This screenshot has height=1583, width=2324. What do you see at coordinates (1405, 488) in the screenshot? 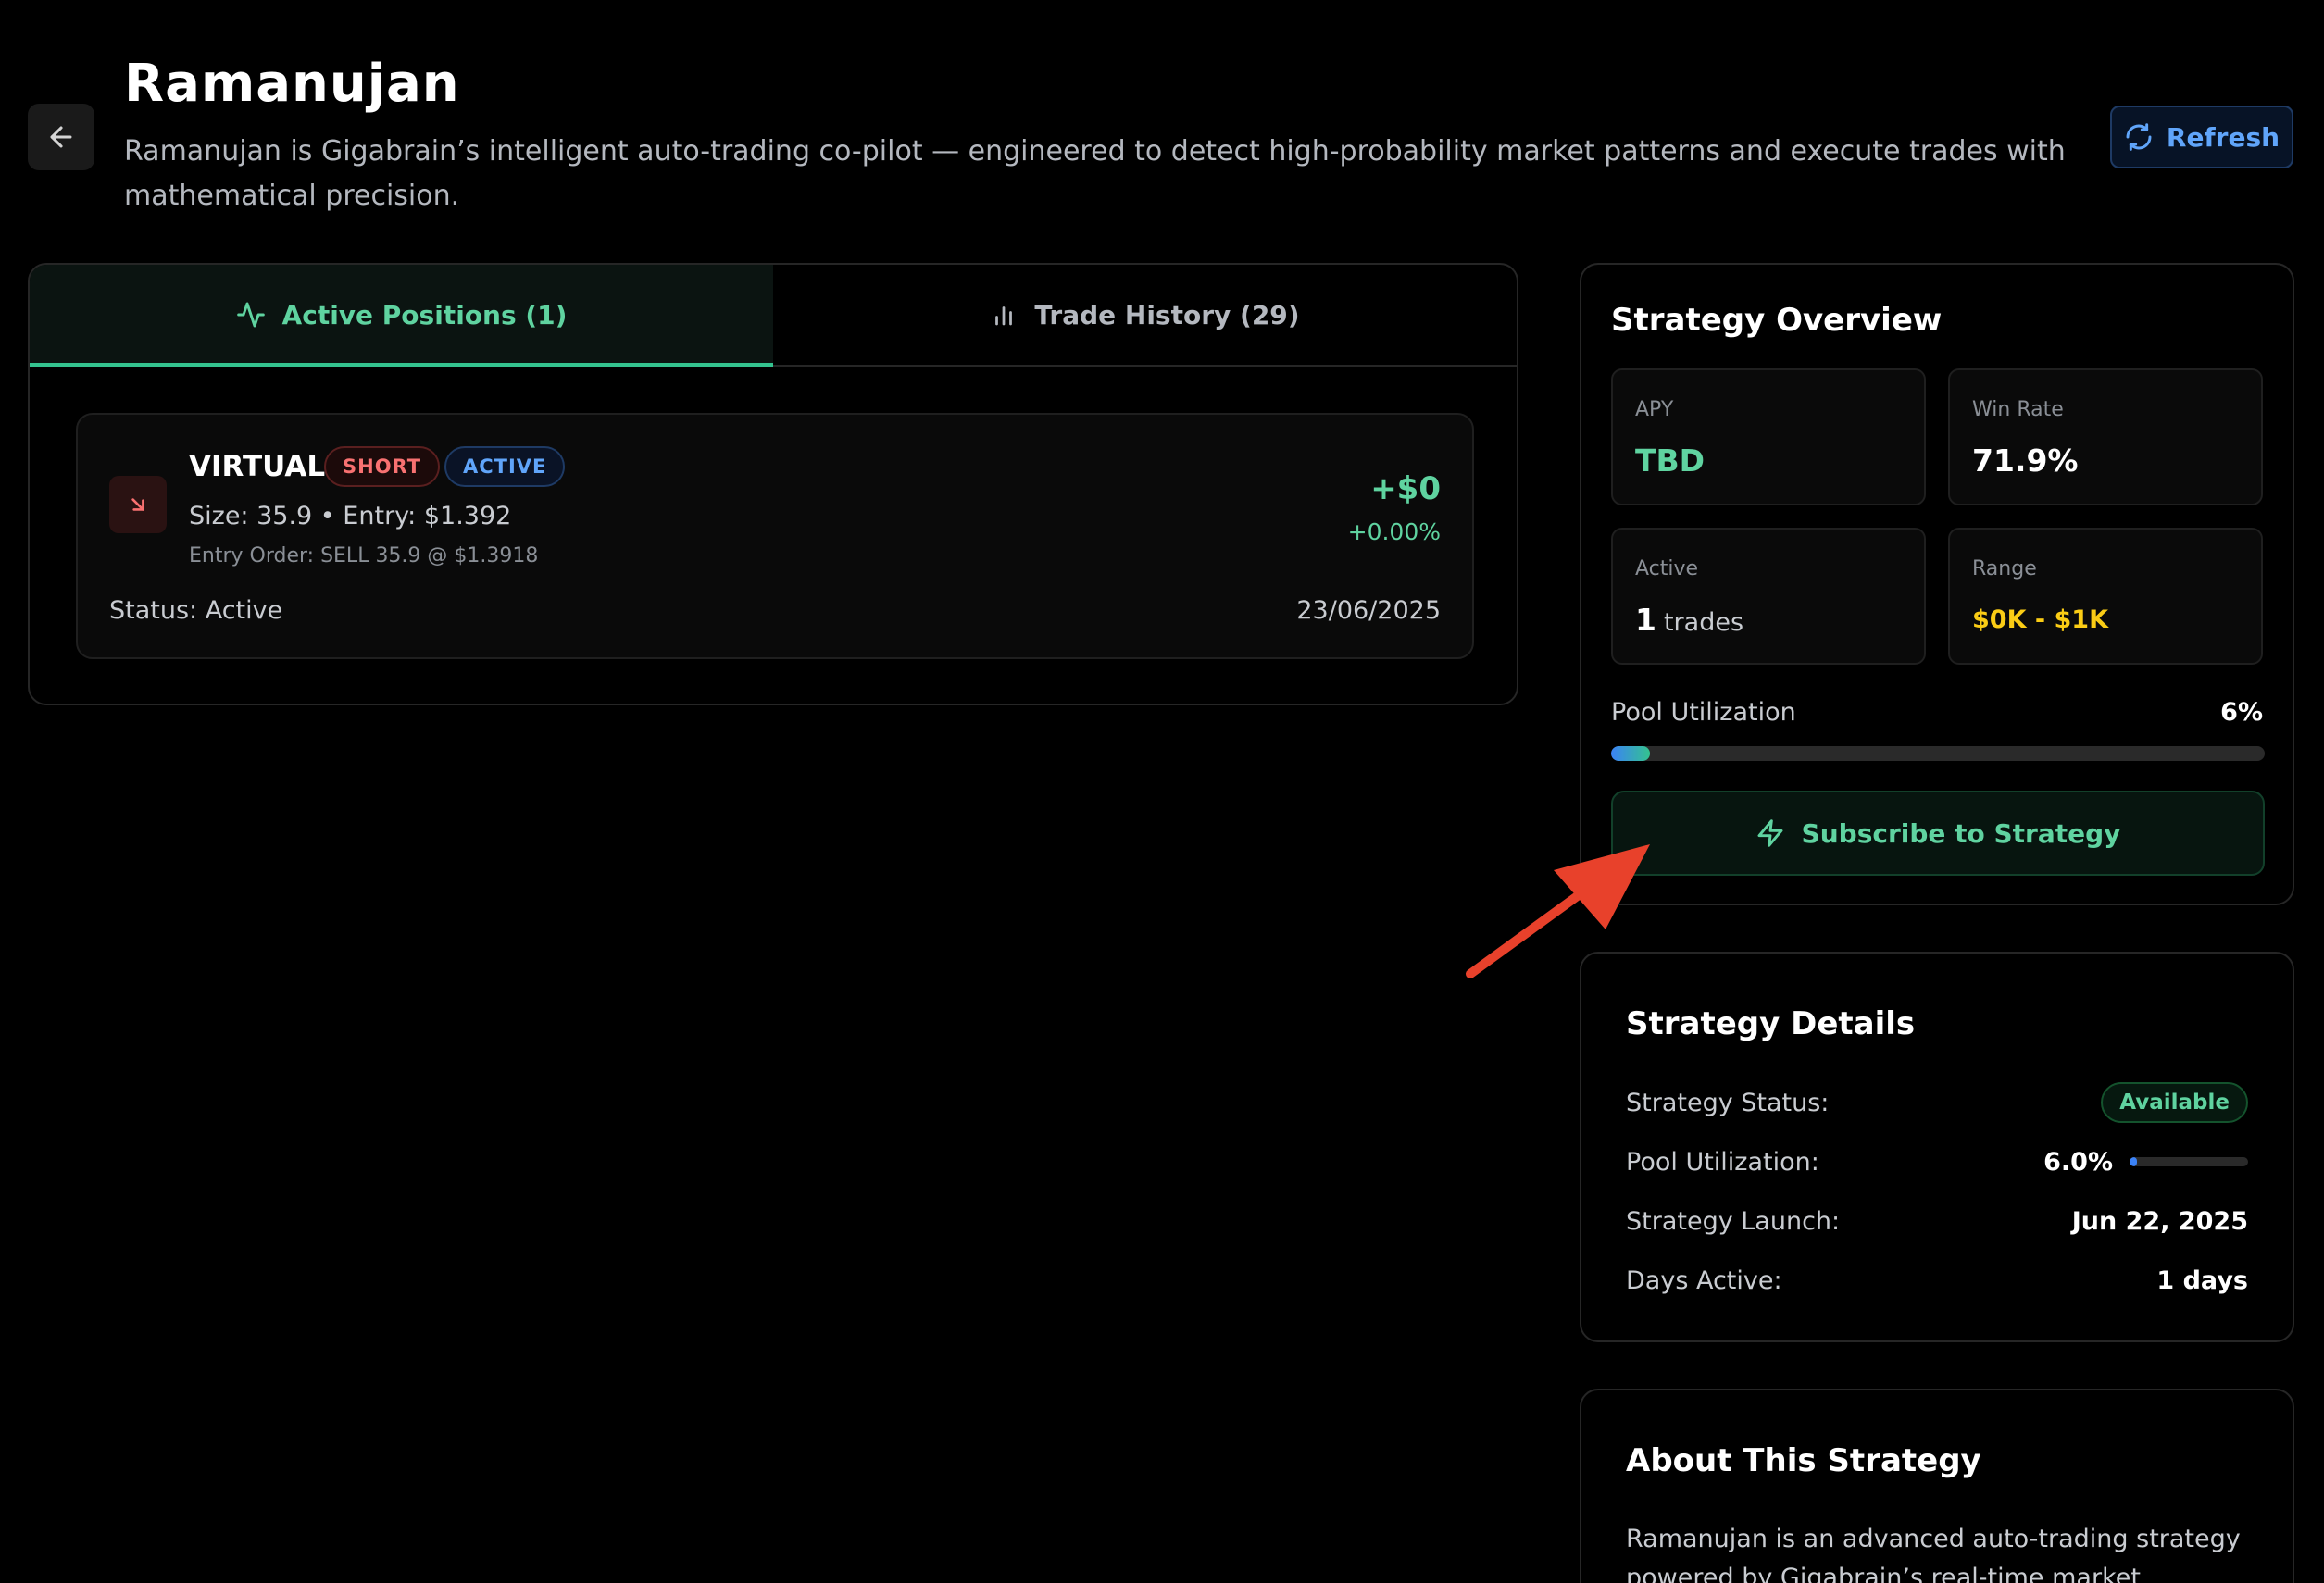
I see `position-pnl: +$0` at bounding box center [1405, 488].